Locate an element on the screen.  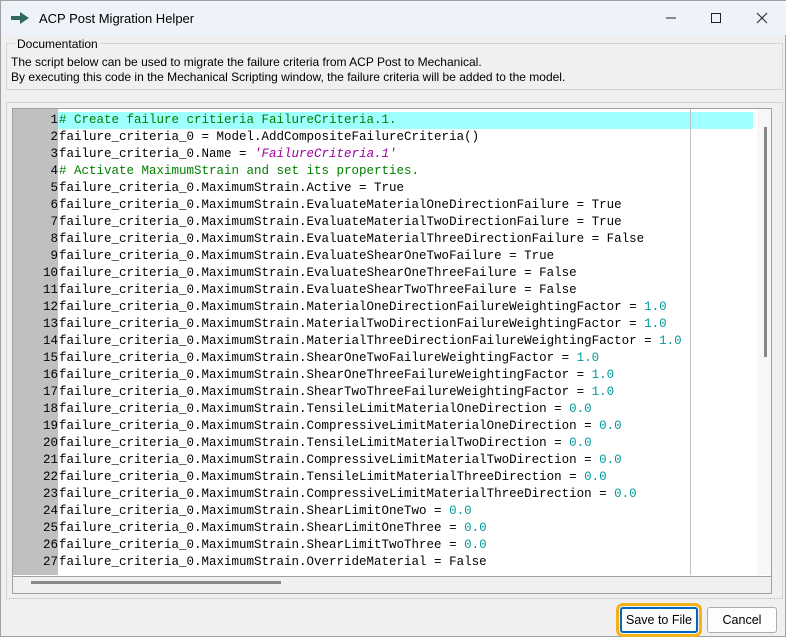
line-number: 26 is located at coordinates (35, 545).